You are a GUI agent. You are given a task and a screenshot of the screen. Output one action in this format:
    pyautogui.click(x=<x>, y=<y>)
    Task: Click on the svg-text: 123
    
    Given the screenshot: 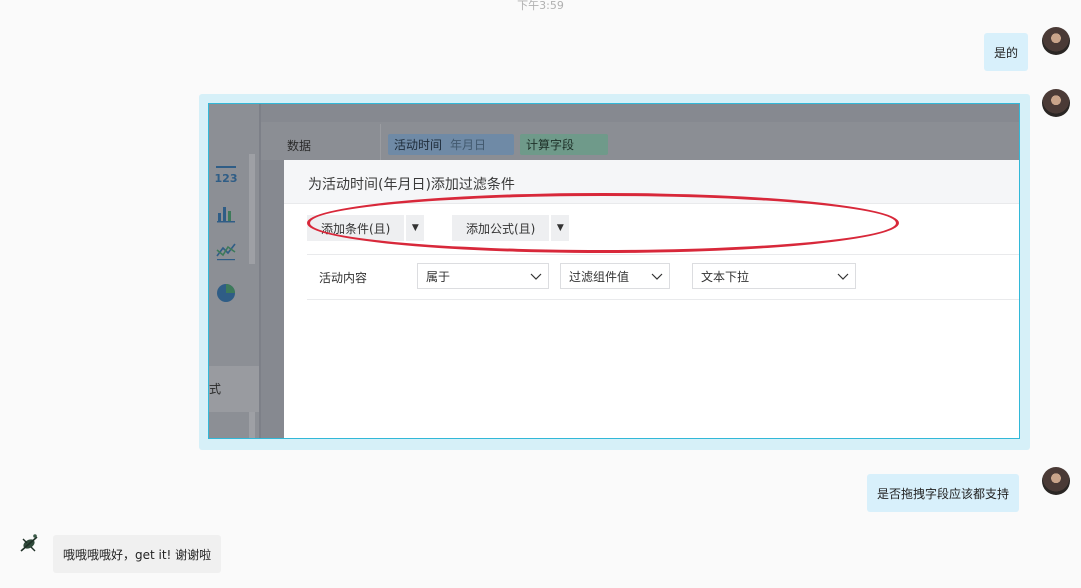 What is the action you would take?
    pyautogui.click(x=226, y=178)
    